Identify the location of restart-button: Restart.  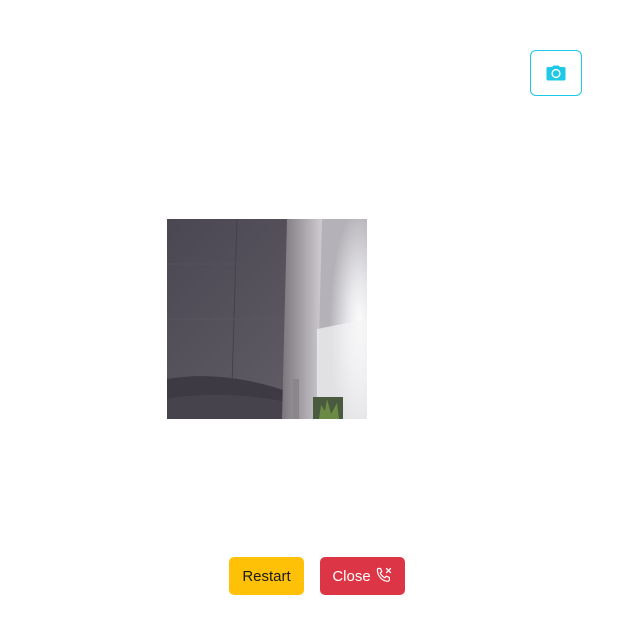
(266, 576).